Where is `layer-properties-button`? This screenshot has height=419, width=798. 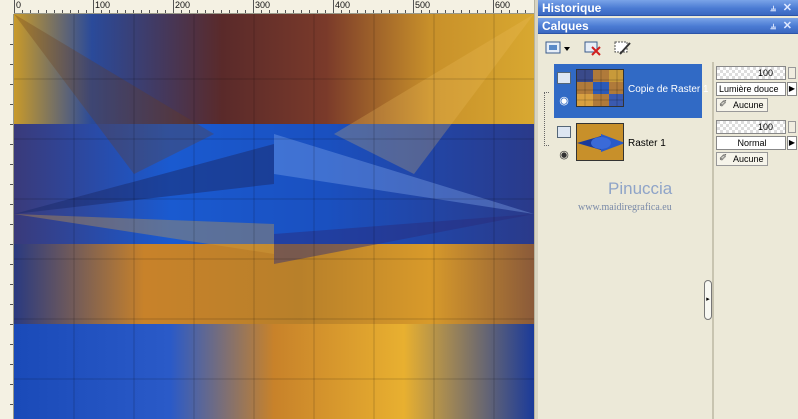 layer-properties-button is located at coordinates (623, 48).